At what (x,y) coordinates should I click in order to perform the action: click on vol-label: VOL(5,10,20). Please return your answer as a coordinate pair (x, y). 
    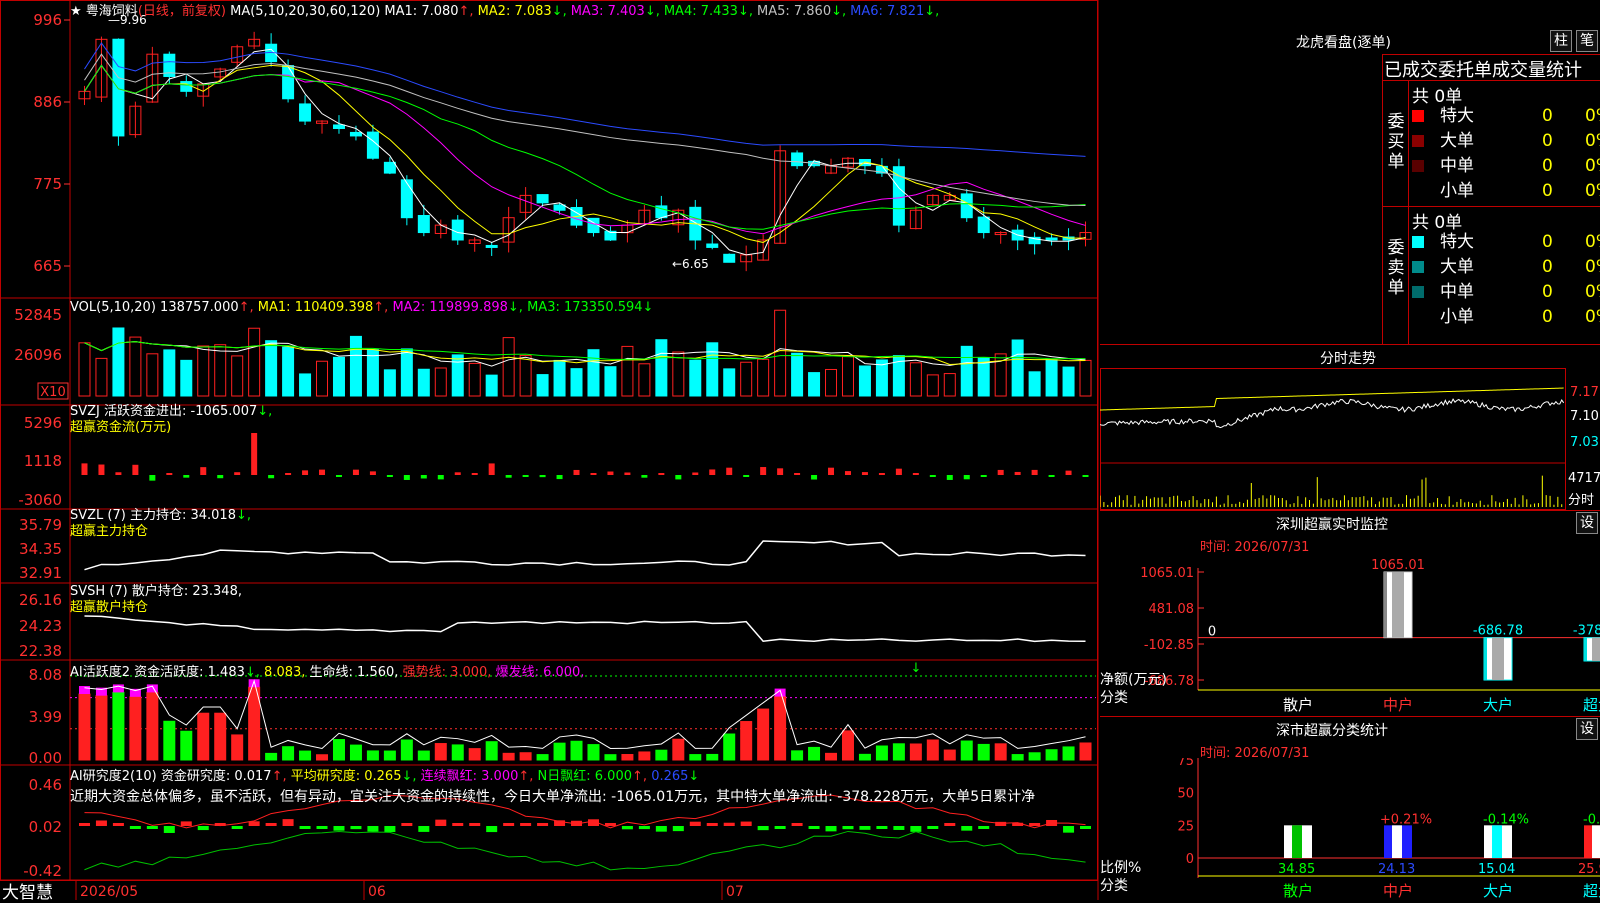
    Looking at the image, I should click on (113, 307).